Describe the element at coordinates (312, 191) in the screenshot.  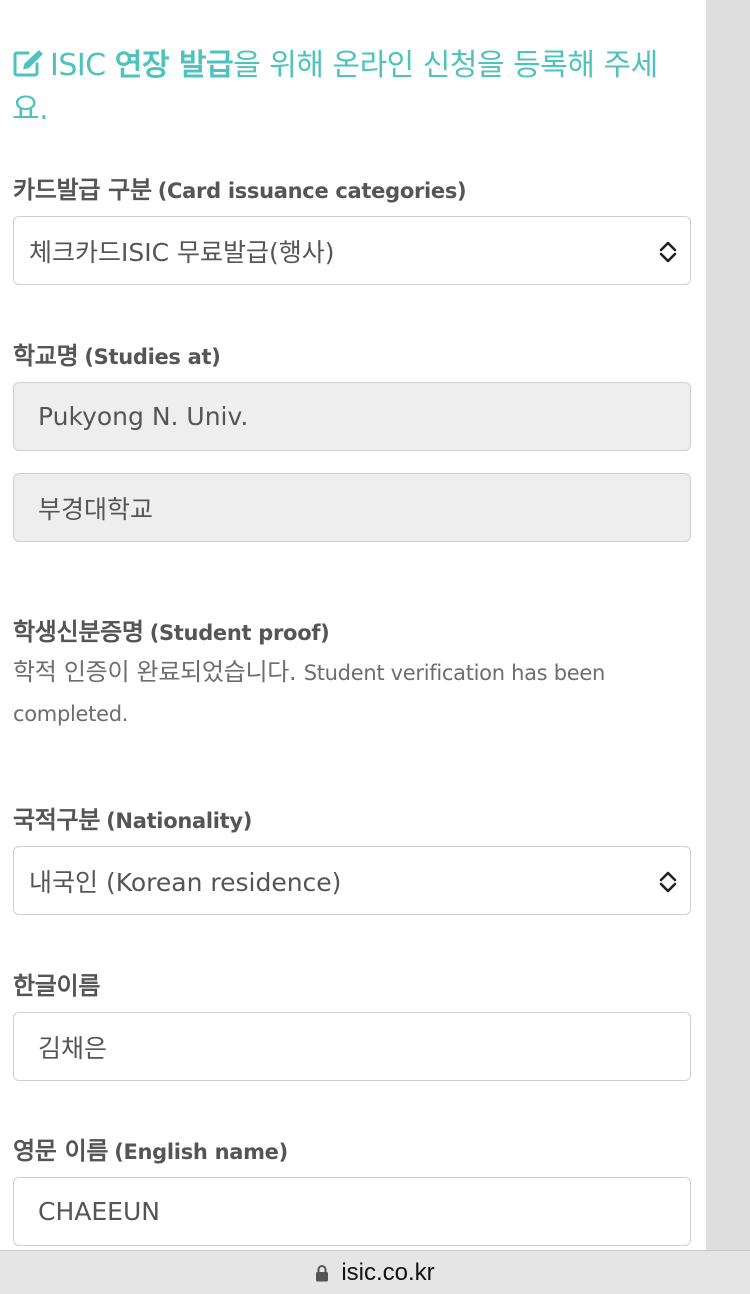
I see `card-category-label-en: (Card issuance categories)` at that location.